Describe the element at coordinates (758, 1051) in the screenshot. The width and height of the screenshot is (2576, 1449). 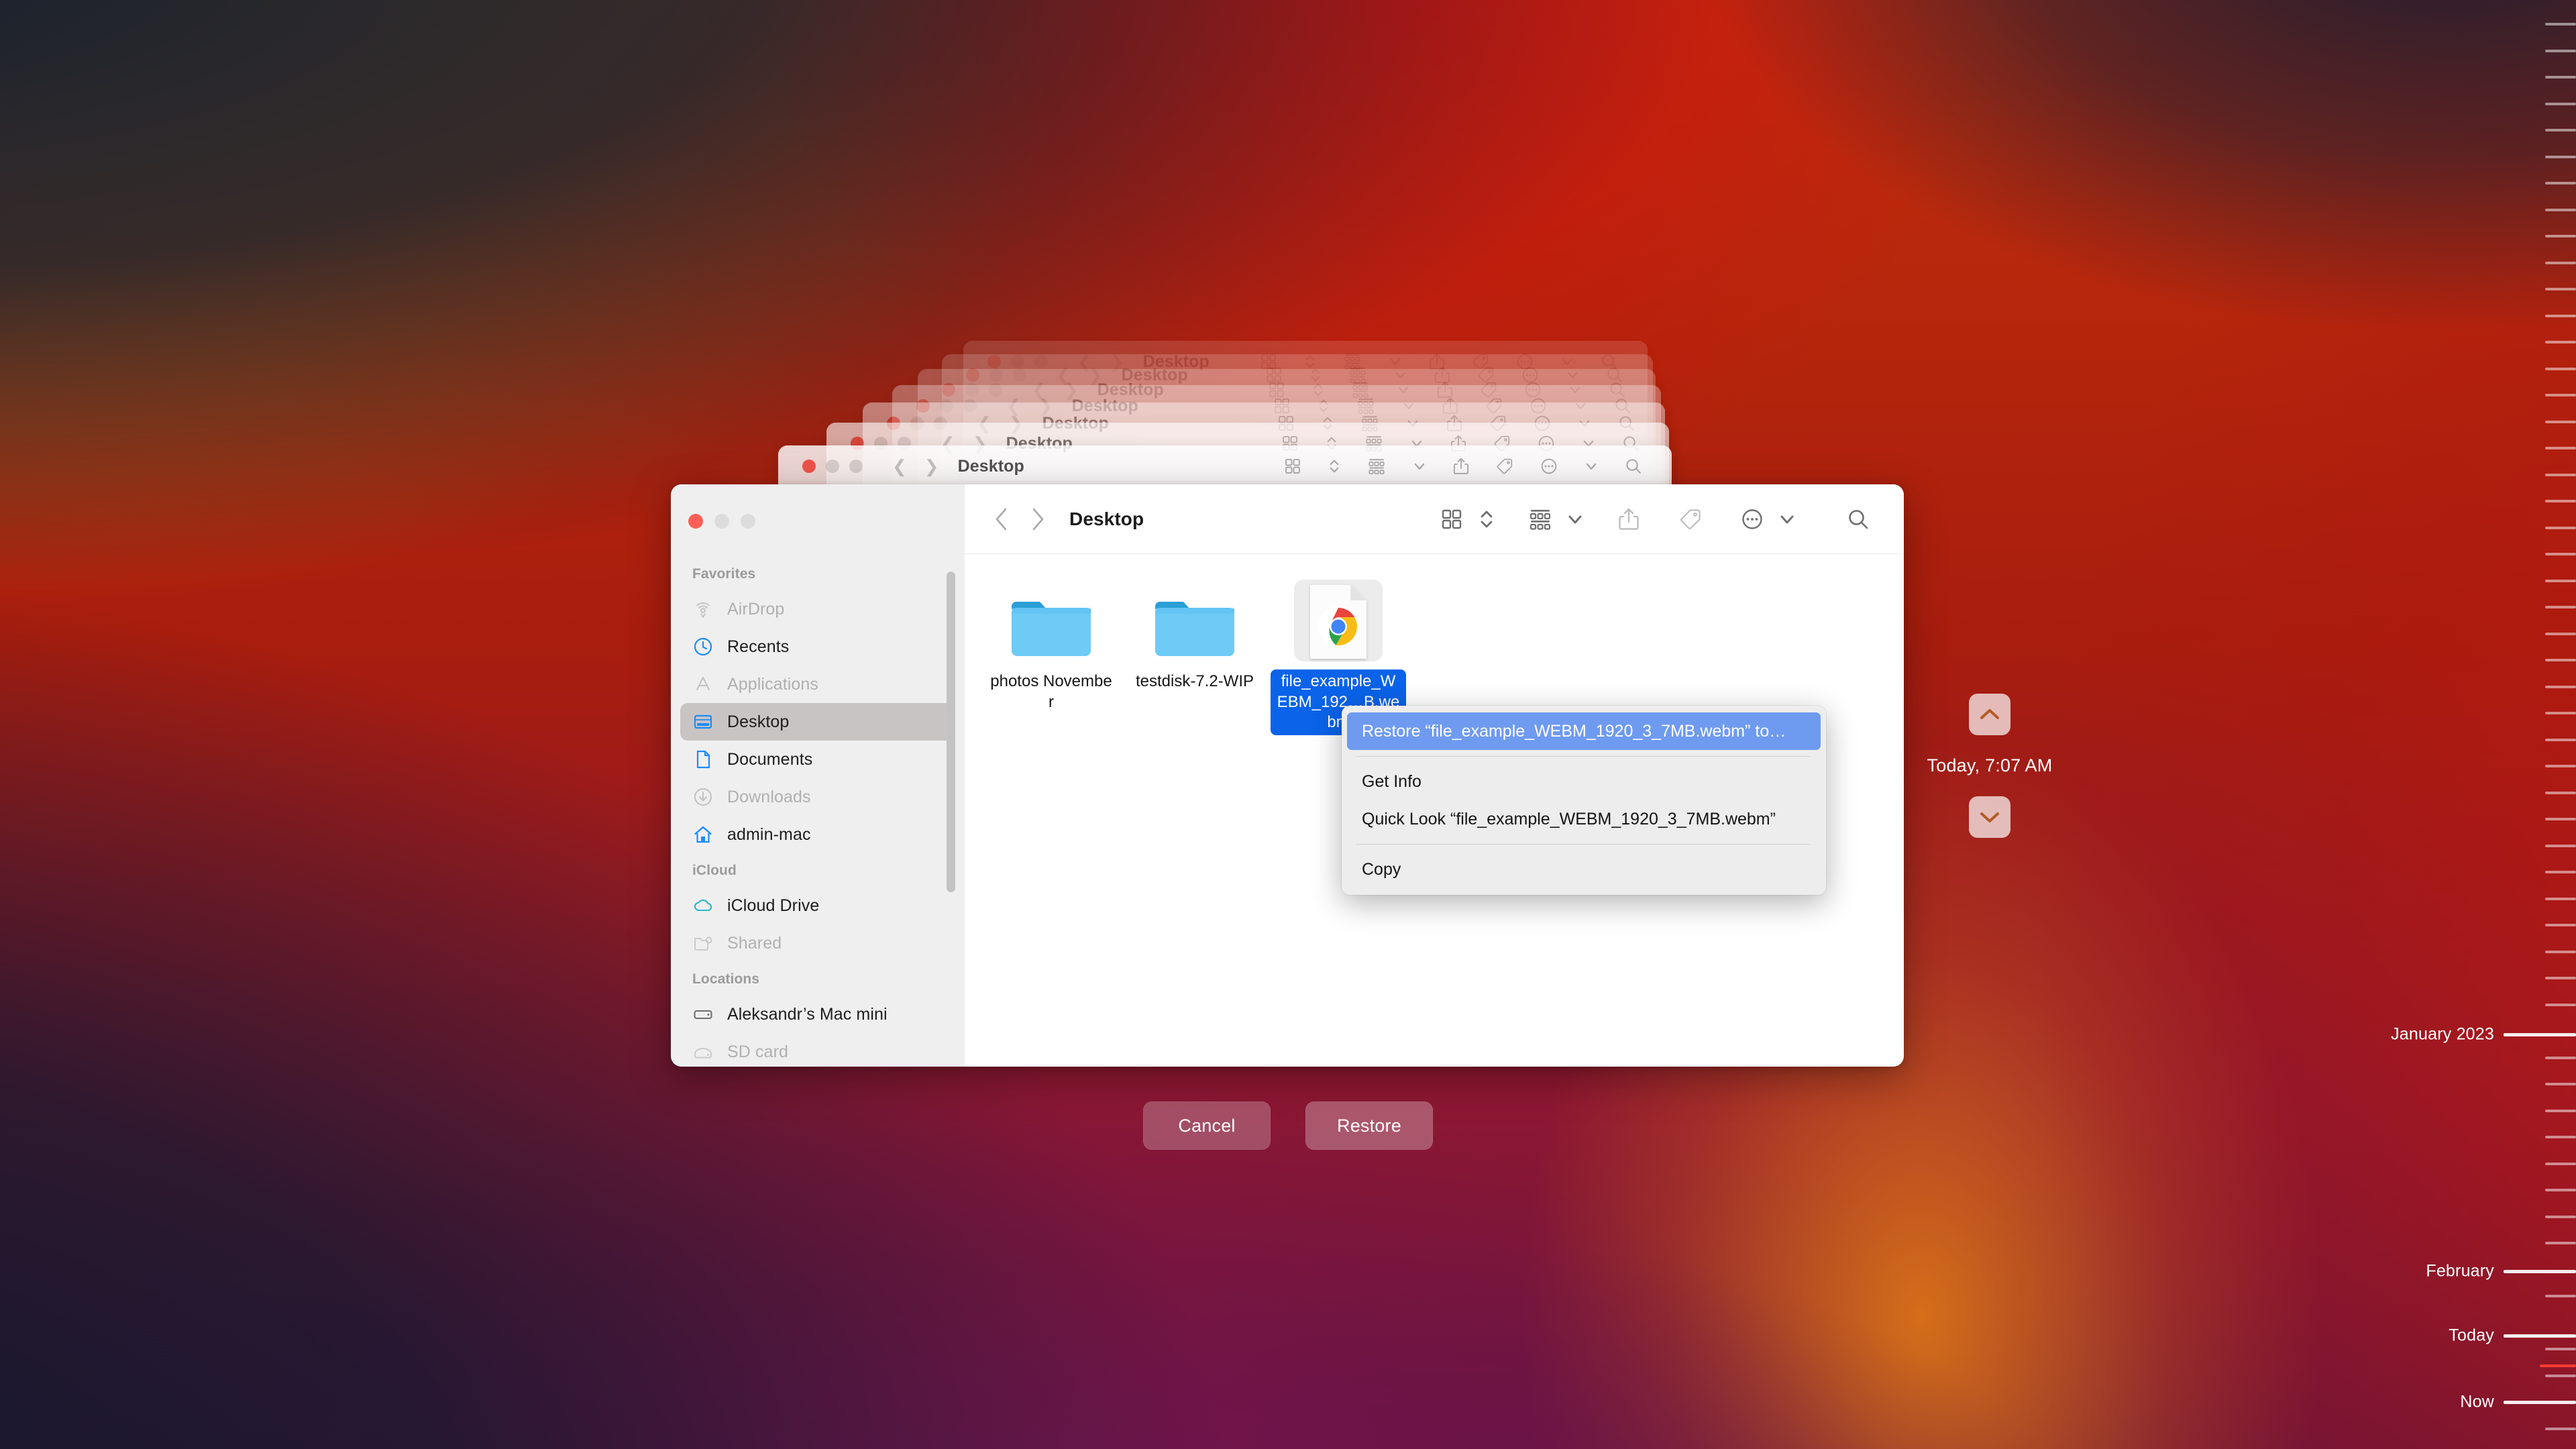
I see `sidebar-item-label: SD card` at that location.